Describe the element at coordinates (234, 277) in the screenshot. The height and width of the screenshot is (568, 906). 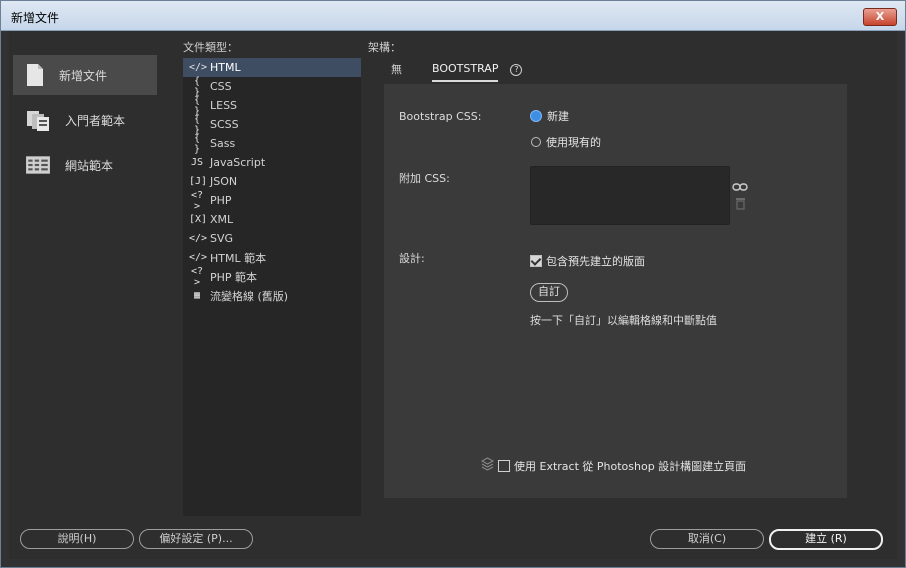
I see `doc-type-label: PHP 範本` at that location.